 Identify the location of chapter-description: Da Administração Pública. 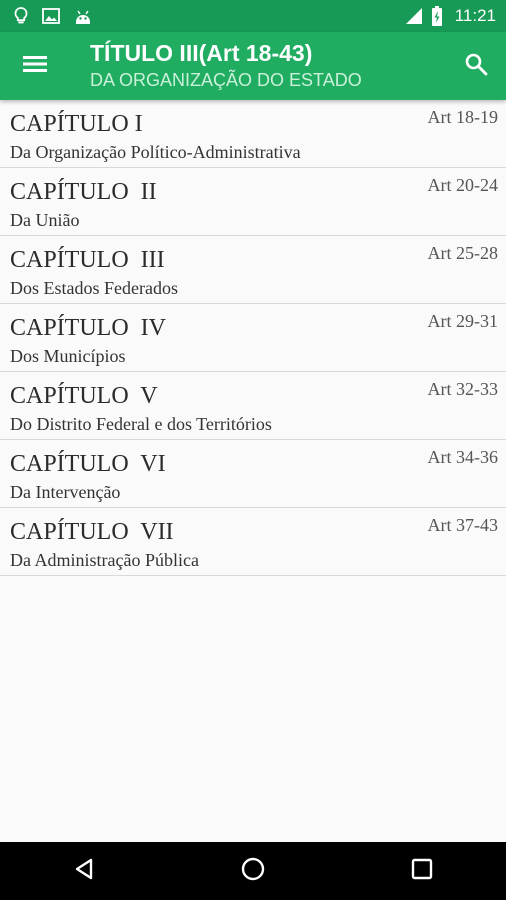
(104, 560).